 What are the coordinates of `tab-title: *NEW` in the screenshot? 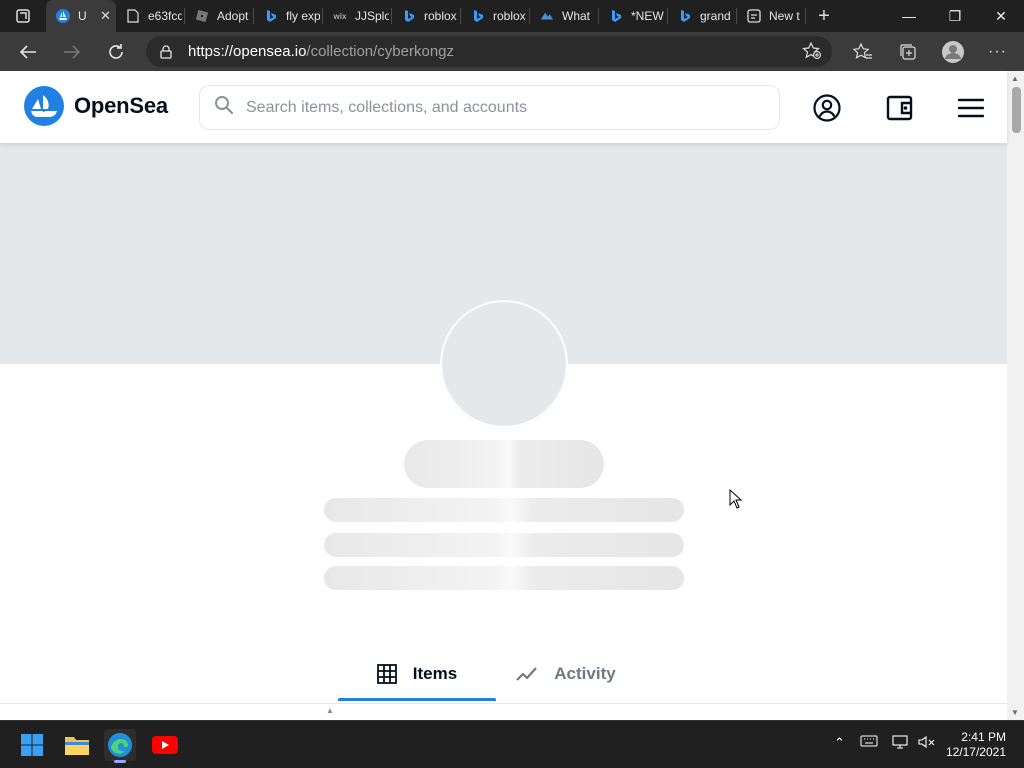 It's located at (647, 16).